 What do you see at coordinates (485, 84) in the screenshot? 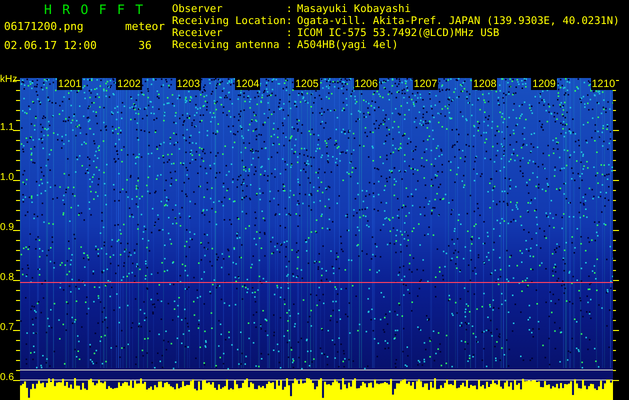
I see `time-label: 1208` at bounding box center [485, 84].